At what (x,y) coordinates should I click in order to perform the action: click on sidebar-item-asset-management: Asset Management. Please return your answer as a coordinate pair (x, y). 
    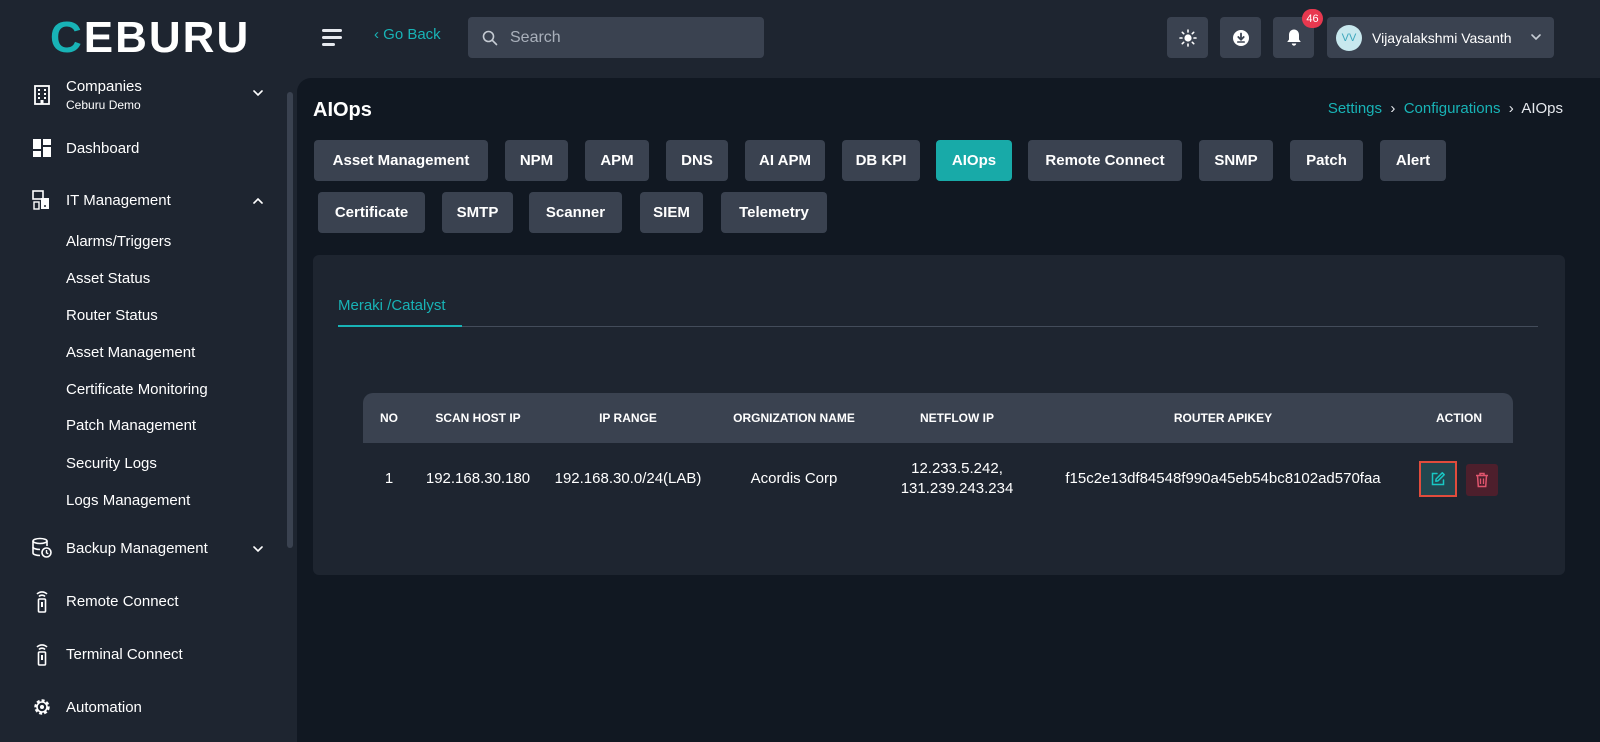
    Looking at the image, I should click on (130, 352).